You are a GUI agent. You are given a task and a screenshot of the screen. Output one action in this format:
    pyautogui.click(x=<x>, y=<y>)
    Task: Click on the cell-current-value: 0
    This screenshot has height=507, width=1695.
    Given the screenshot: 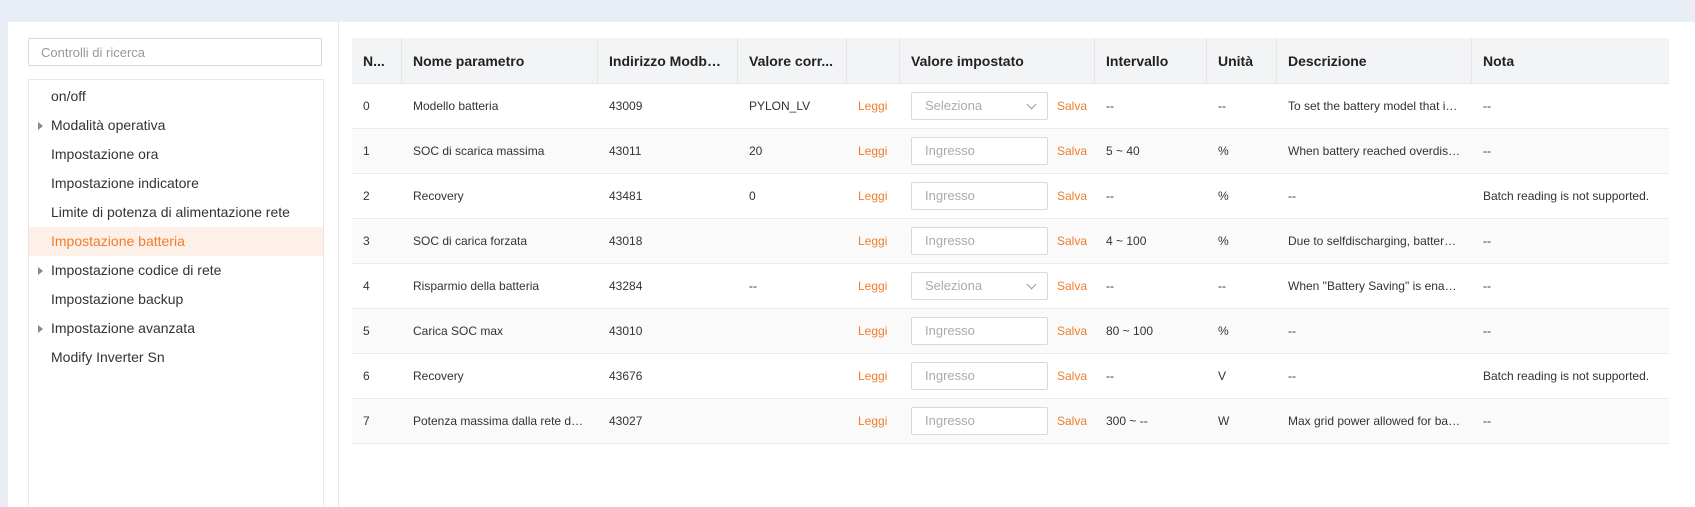 What is the action you would take?
    pyautogui.click(x=792, y=196)
    